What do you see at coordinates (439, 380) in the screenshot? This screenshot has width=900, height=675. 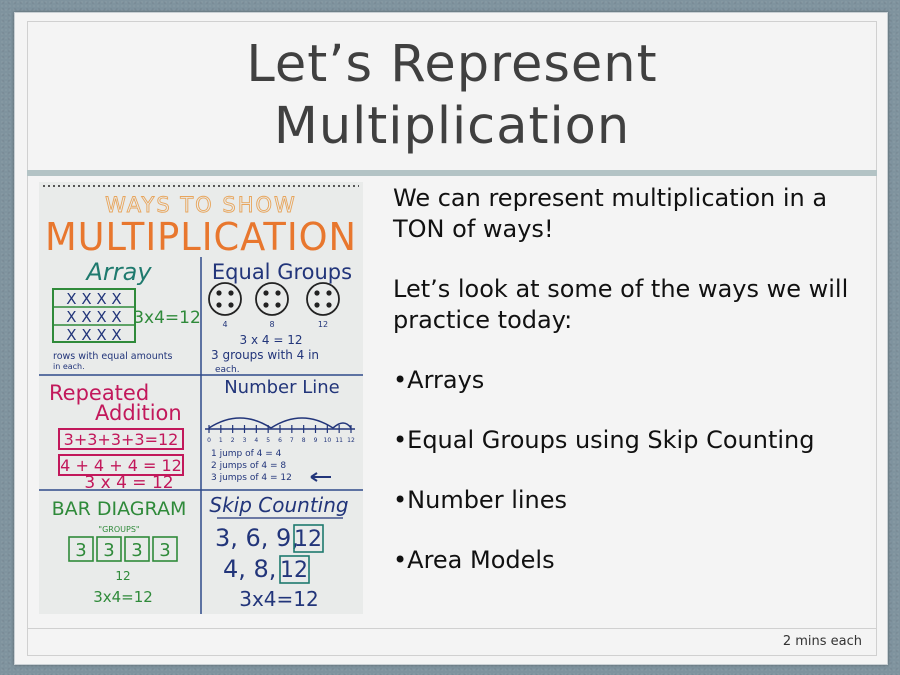 I see `bullet-arrays: •Arrays` at bounding box center [439, 380].